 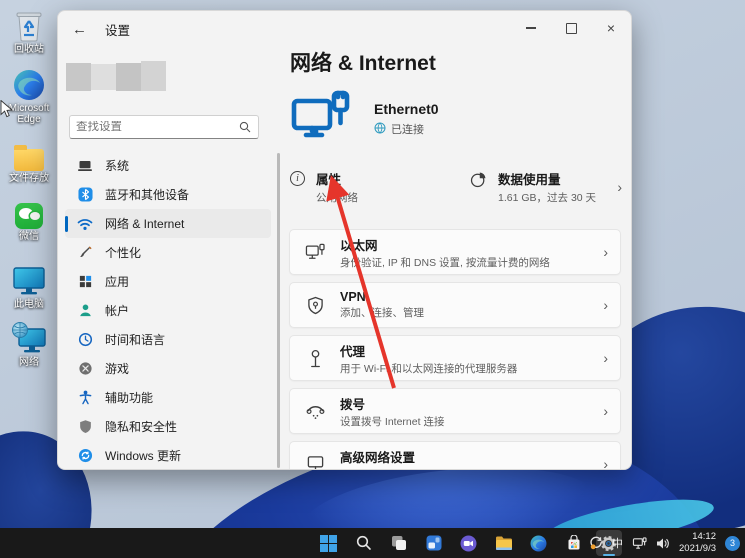 What do you see at coordinates (574, 543) in the screenshot?
I see `tray-chevron-up-icon` at bounding box center [574, 543].